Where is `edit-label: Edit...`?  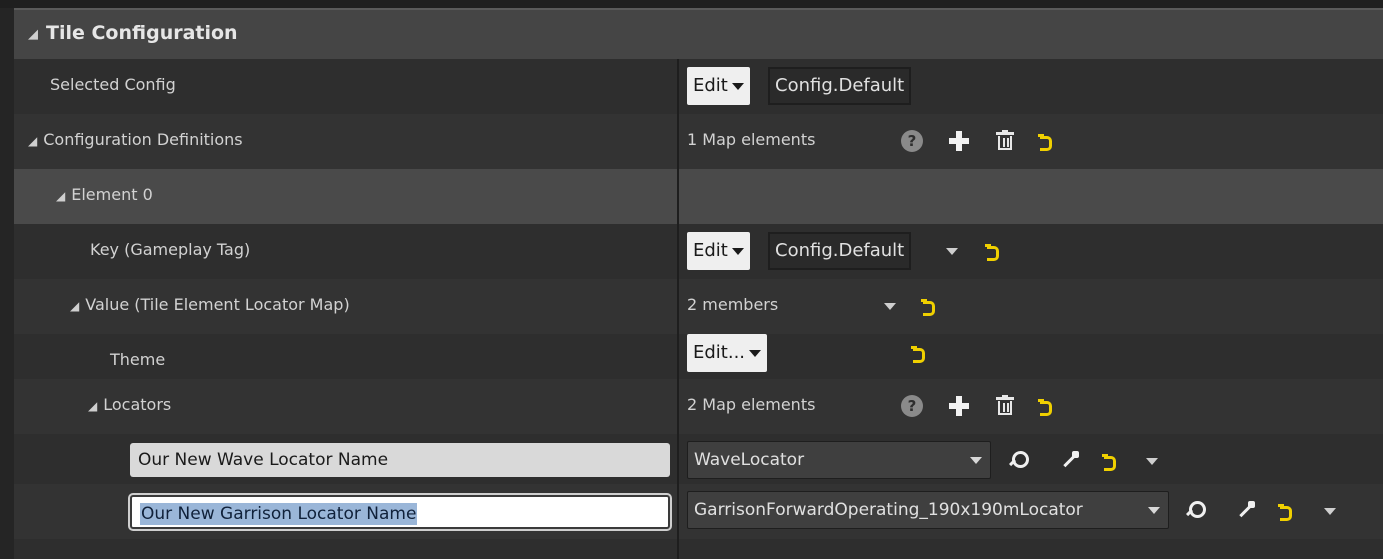 edit-label: Edit... is located at coordinates (719, 352).